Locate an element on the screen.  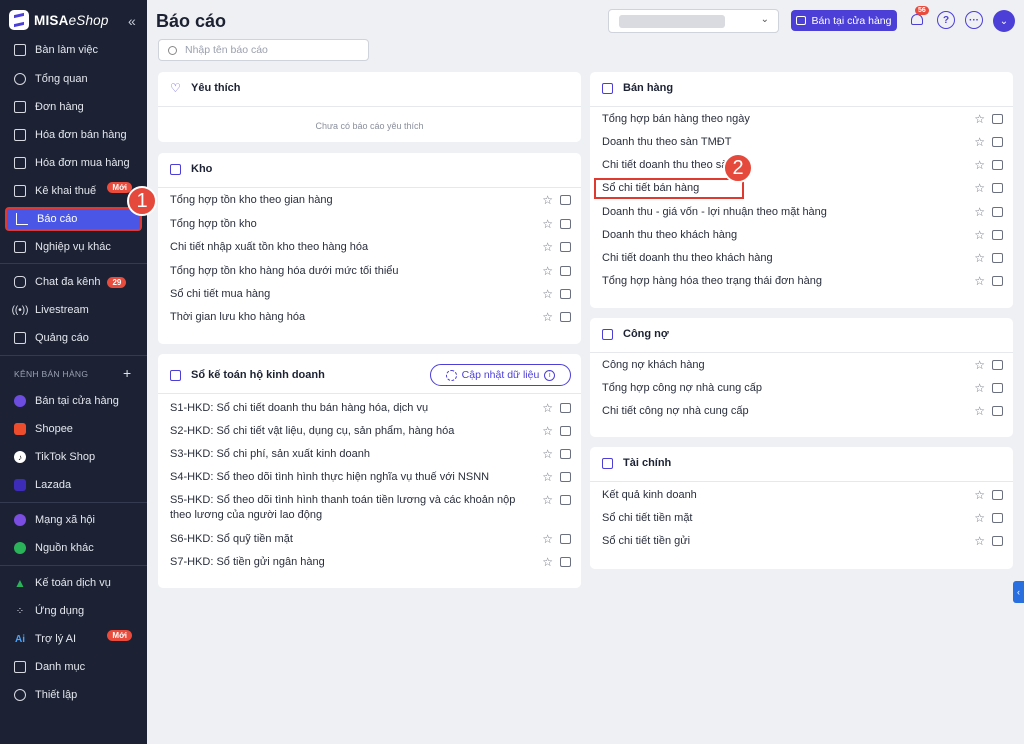
info-icon: i is located at coordinates (550, 375).